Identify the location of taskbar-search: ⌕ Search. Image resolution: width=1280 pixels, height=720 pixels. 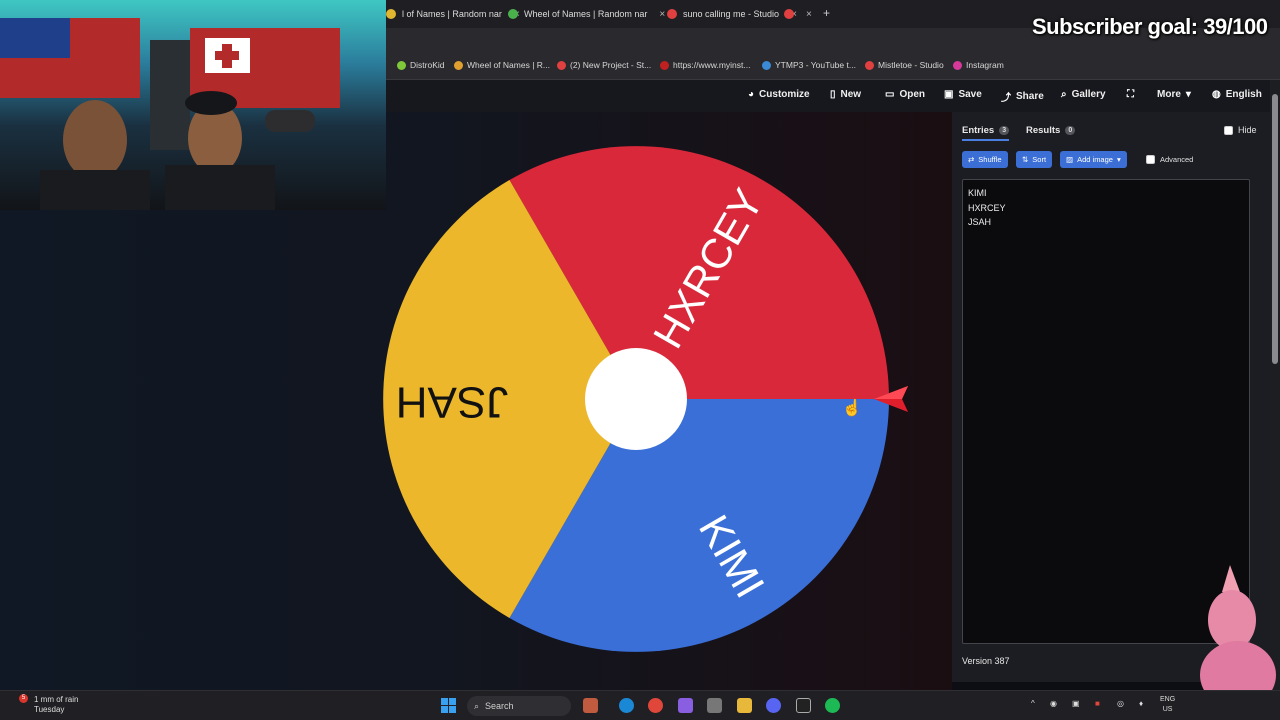
(519, 706).